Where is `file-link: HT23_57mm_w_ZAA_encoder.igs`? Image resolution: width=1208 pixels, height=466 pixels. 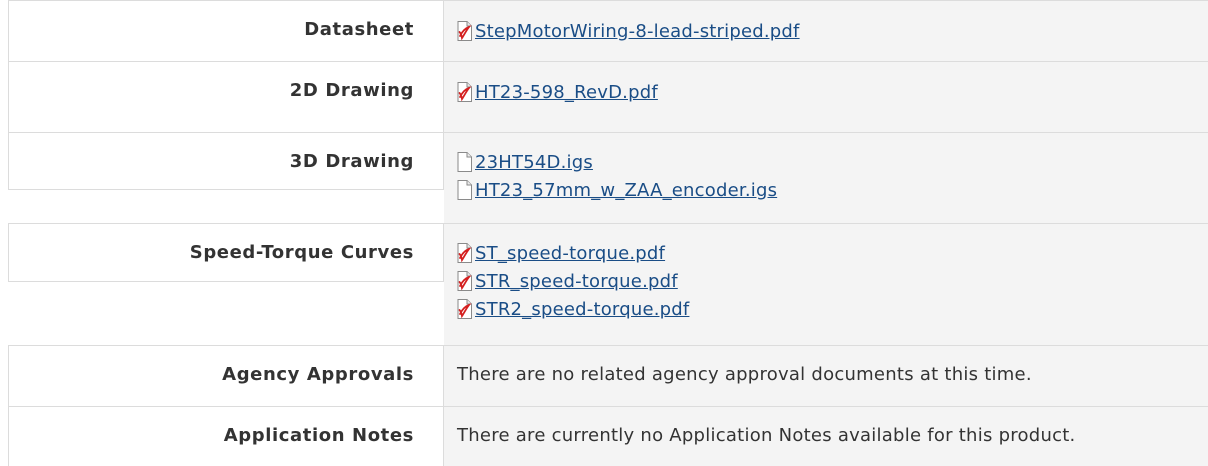 file-link: HT23_57mm_w_ZAA_encoder.igs is located at coordinates (626, 190).